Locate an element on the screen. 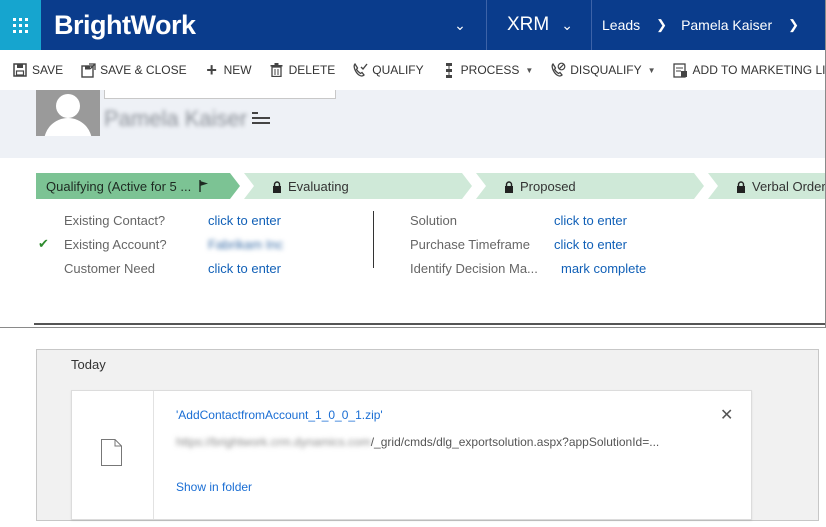  field-label: Purchase Timeframe is located at coordinates (470, 244).